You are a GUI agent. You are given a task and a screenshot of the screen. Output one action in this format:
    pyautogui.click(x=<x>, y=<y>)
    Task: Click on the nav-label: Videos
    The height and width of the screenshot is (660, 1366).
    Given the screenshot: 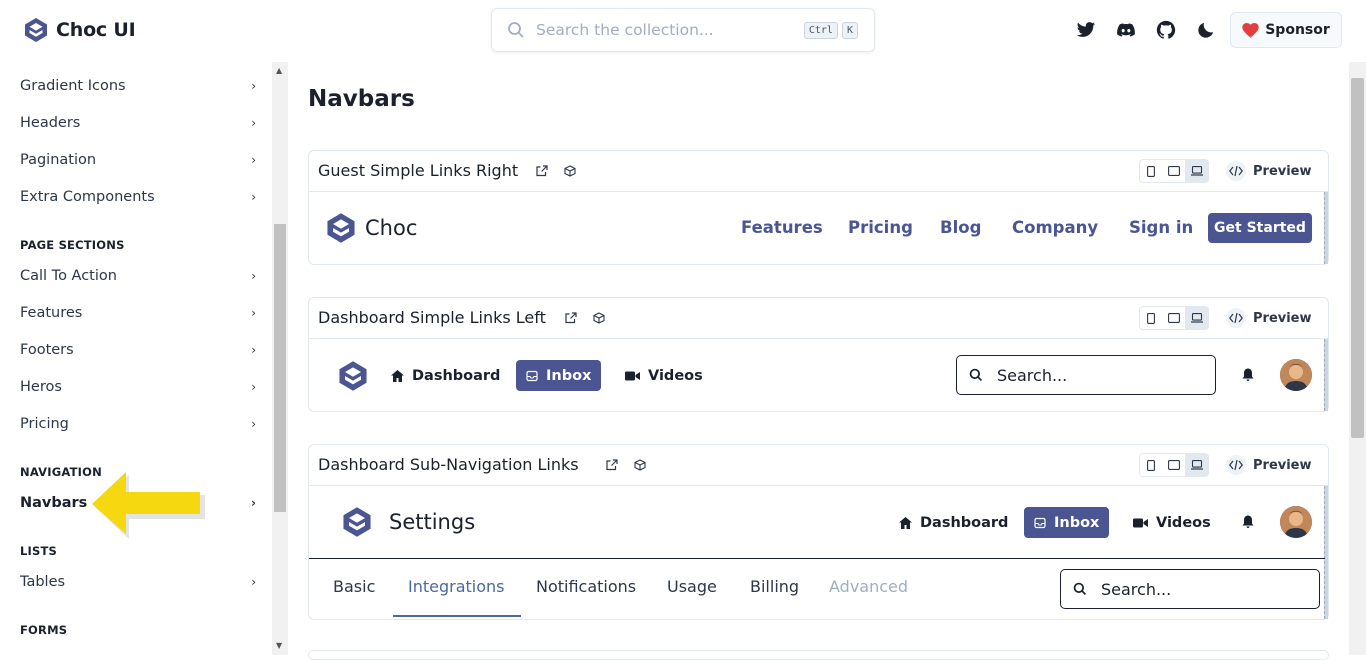 What is the action you would take?
    pyautogui.click(x=675, y=375)
    